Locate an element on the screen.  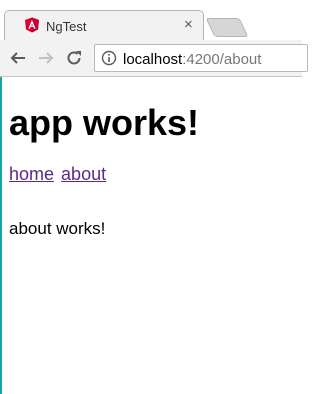
arrow-right-icon is located at coordinates (46, 58).